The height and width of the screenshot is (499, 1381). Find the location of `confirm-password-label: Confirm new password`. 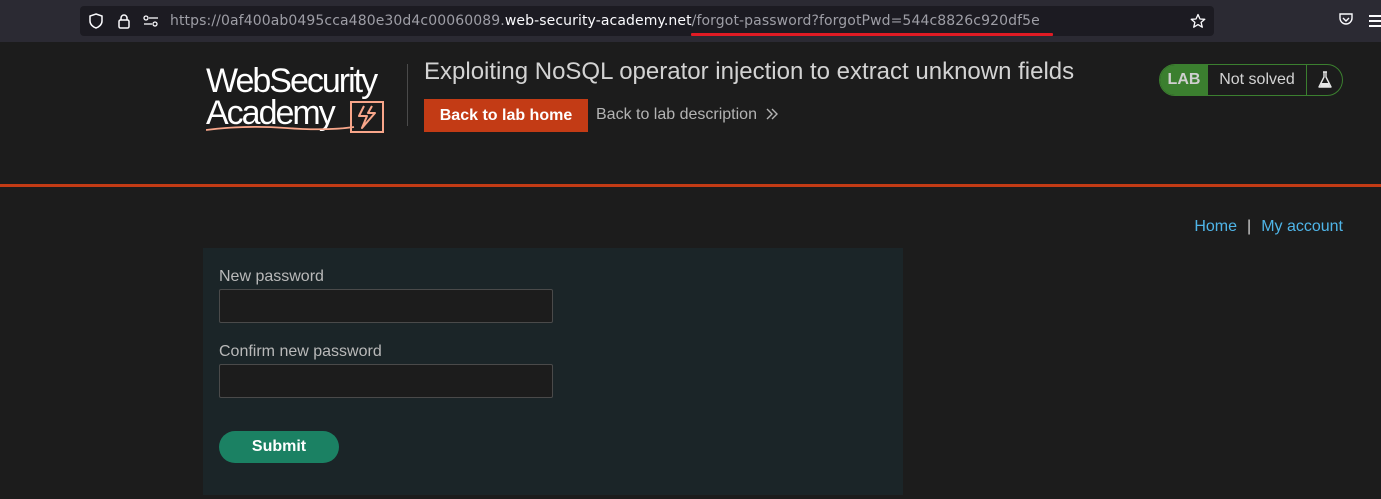

confirm-password-label: Confirm new password is located at coordinates (300, 351).